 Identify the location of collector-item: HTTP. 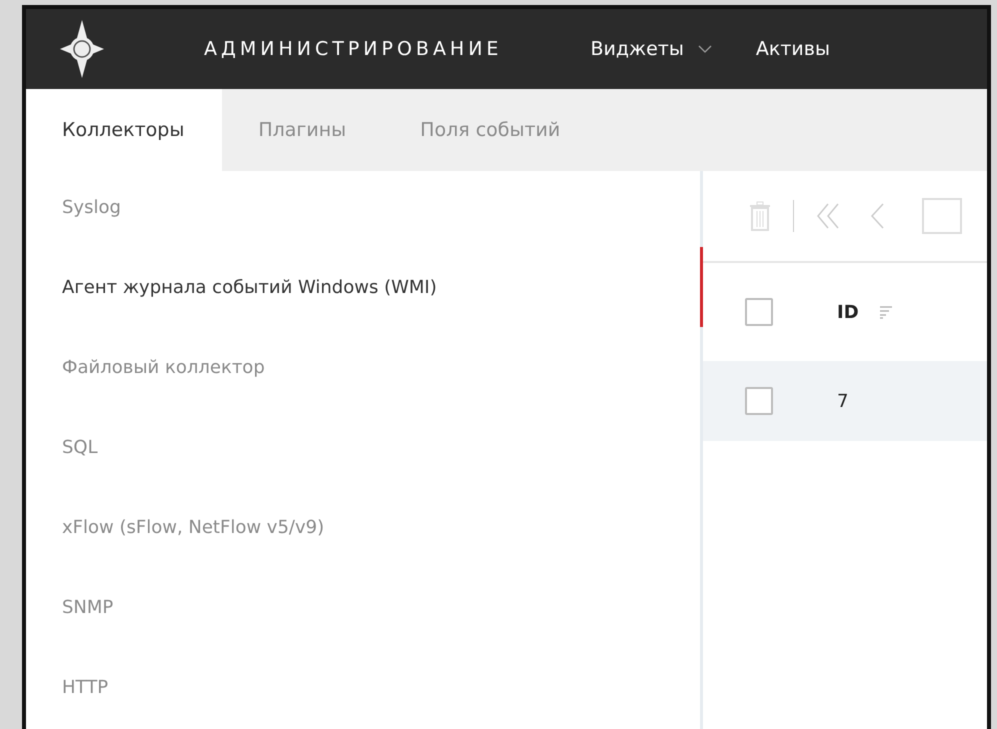
(67, 688).